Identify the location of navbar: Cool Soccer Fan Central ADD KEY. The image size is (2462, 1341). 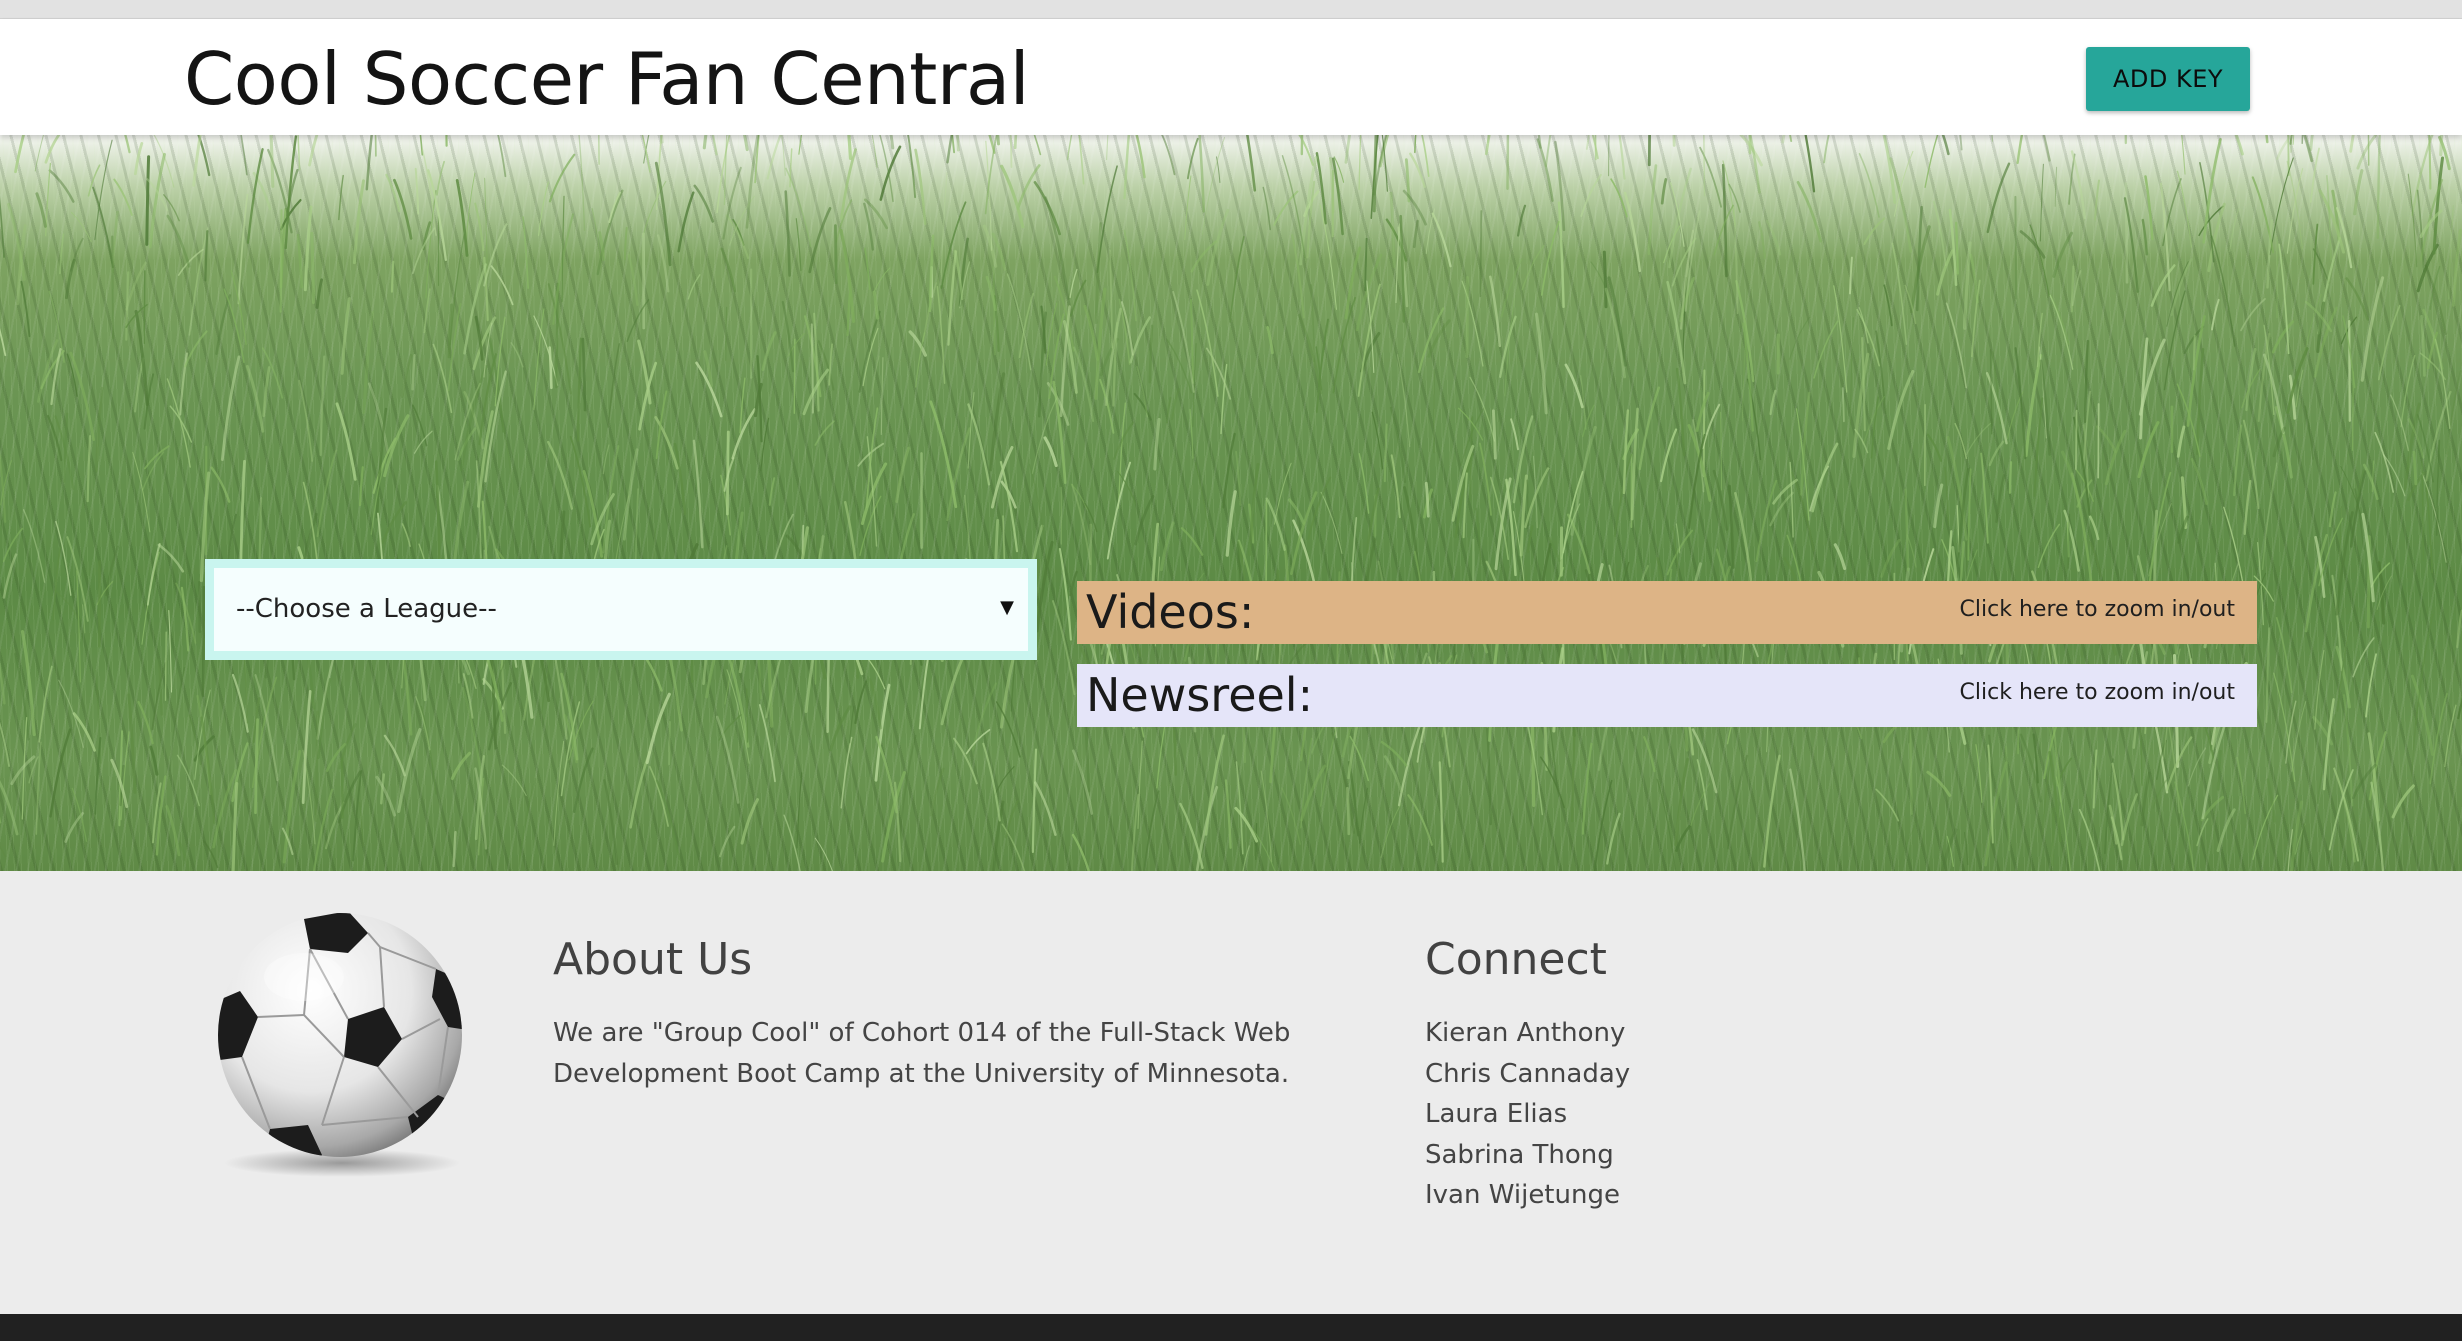
(1231, 77).